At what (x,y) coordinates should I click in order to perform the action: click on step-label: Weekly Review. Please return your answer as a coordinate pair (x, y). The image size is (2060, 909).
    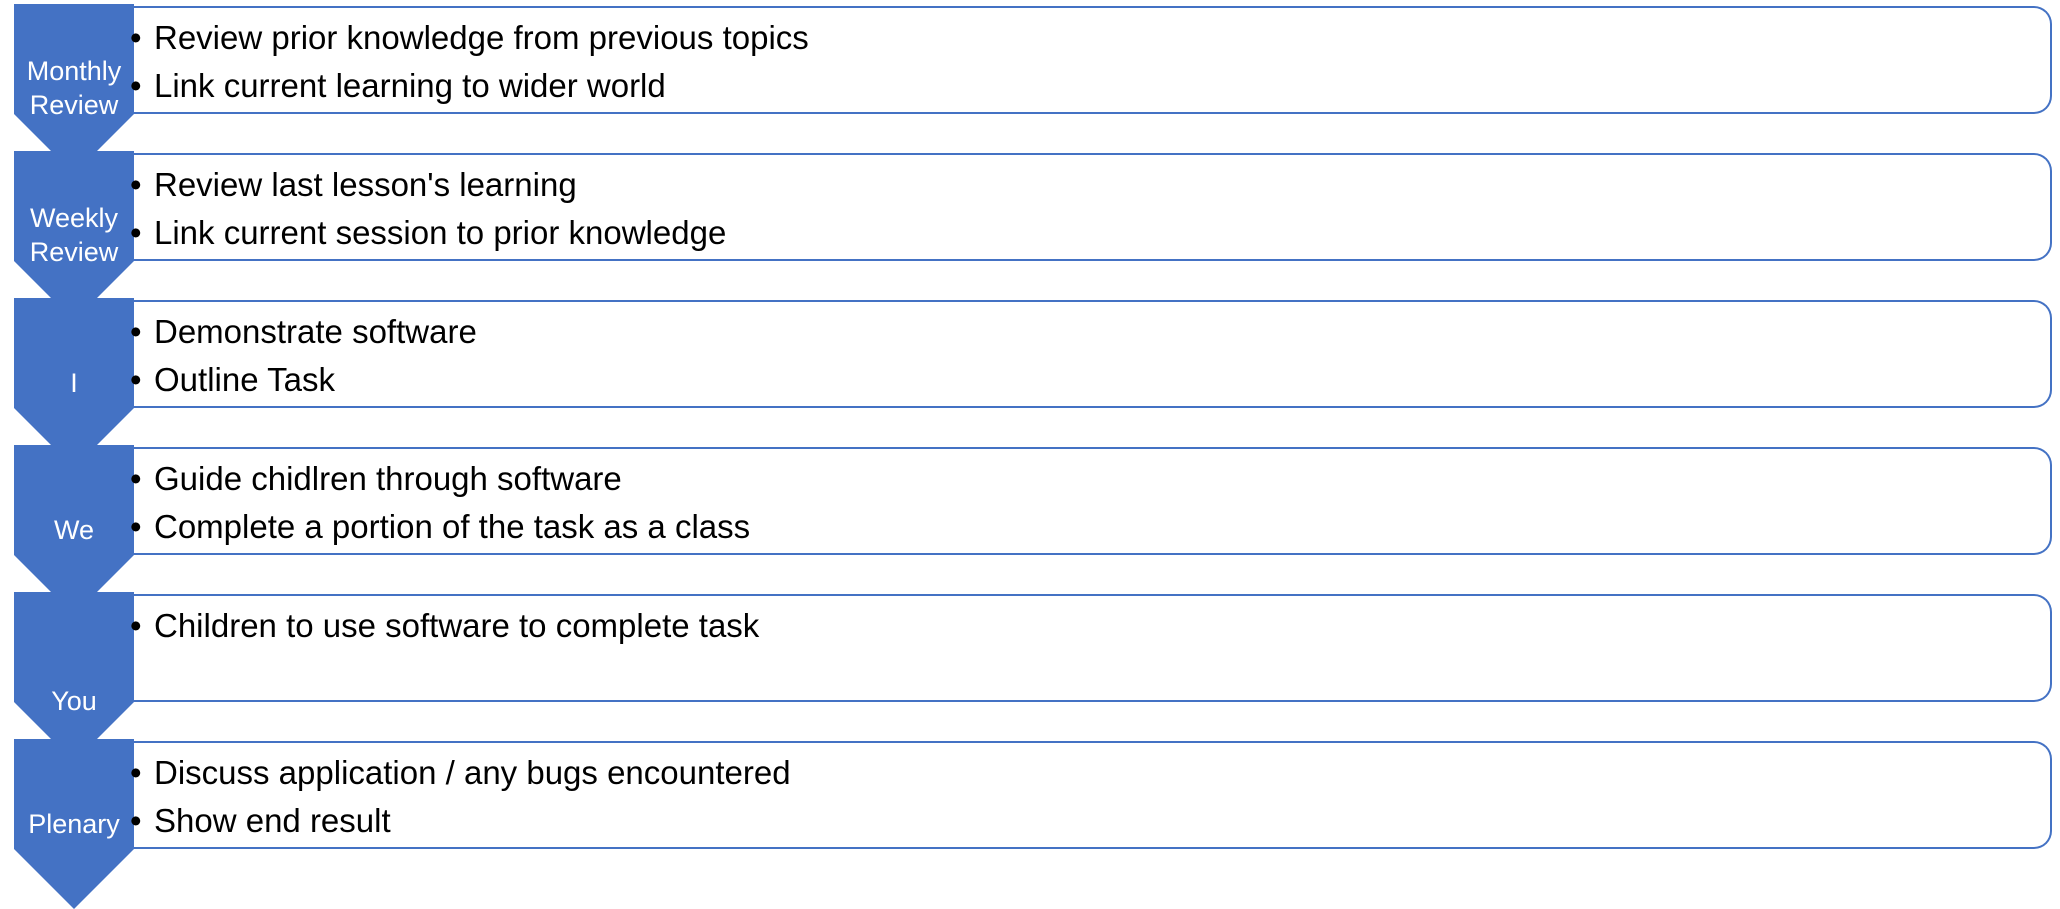
    Looking at the image, I should click on (74, 235).